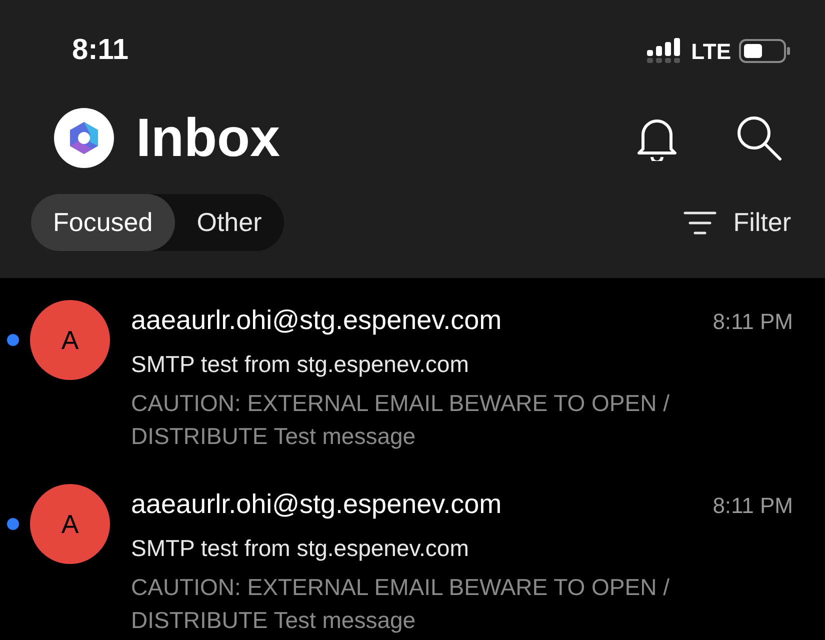 This screenshot has width=825, height=640. I want to click on search-icon, so click(759, 138).